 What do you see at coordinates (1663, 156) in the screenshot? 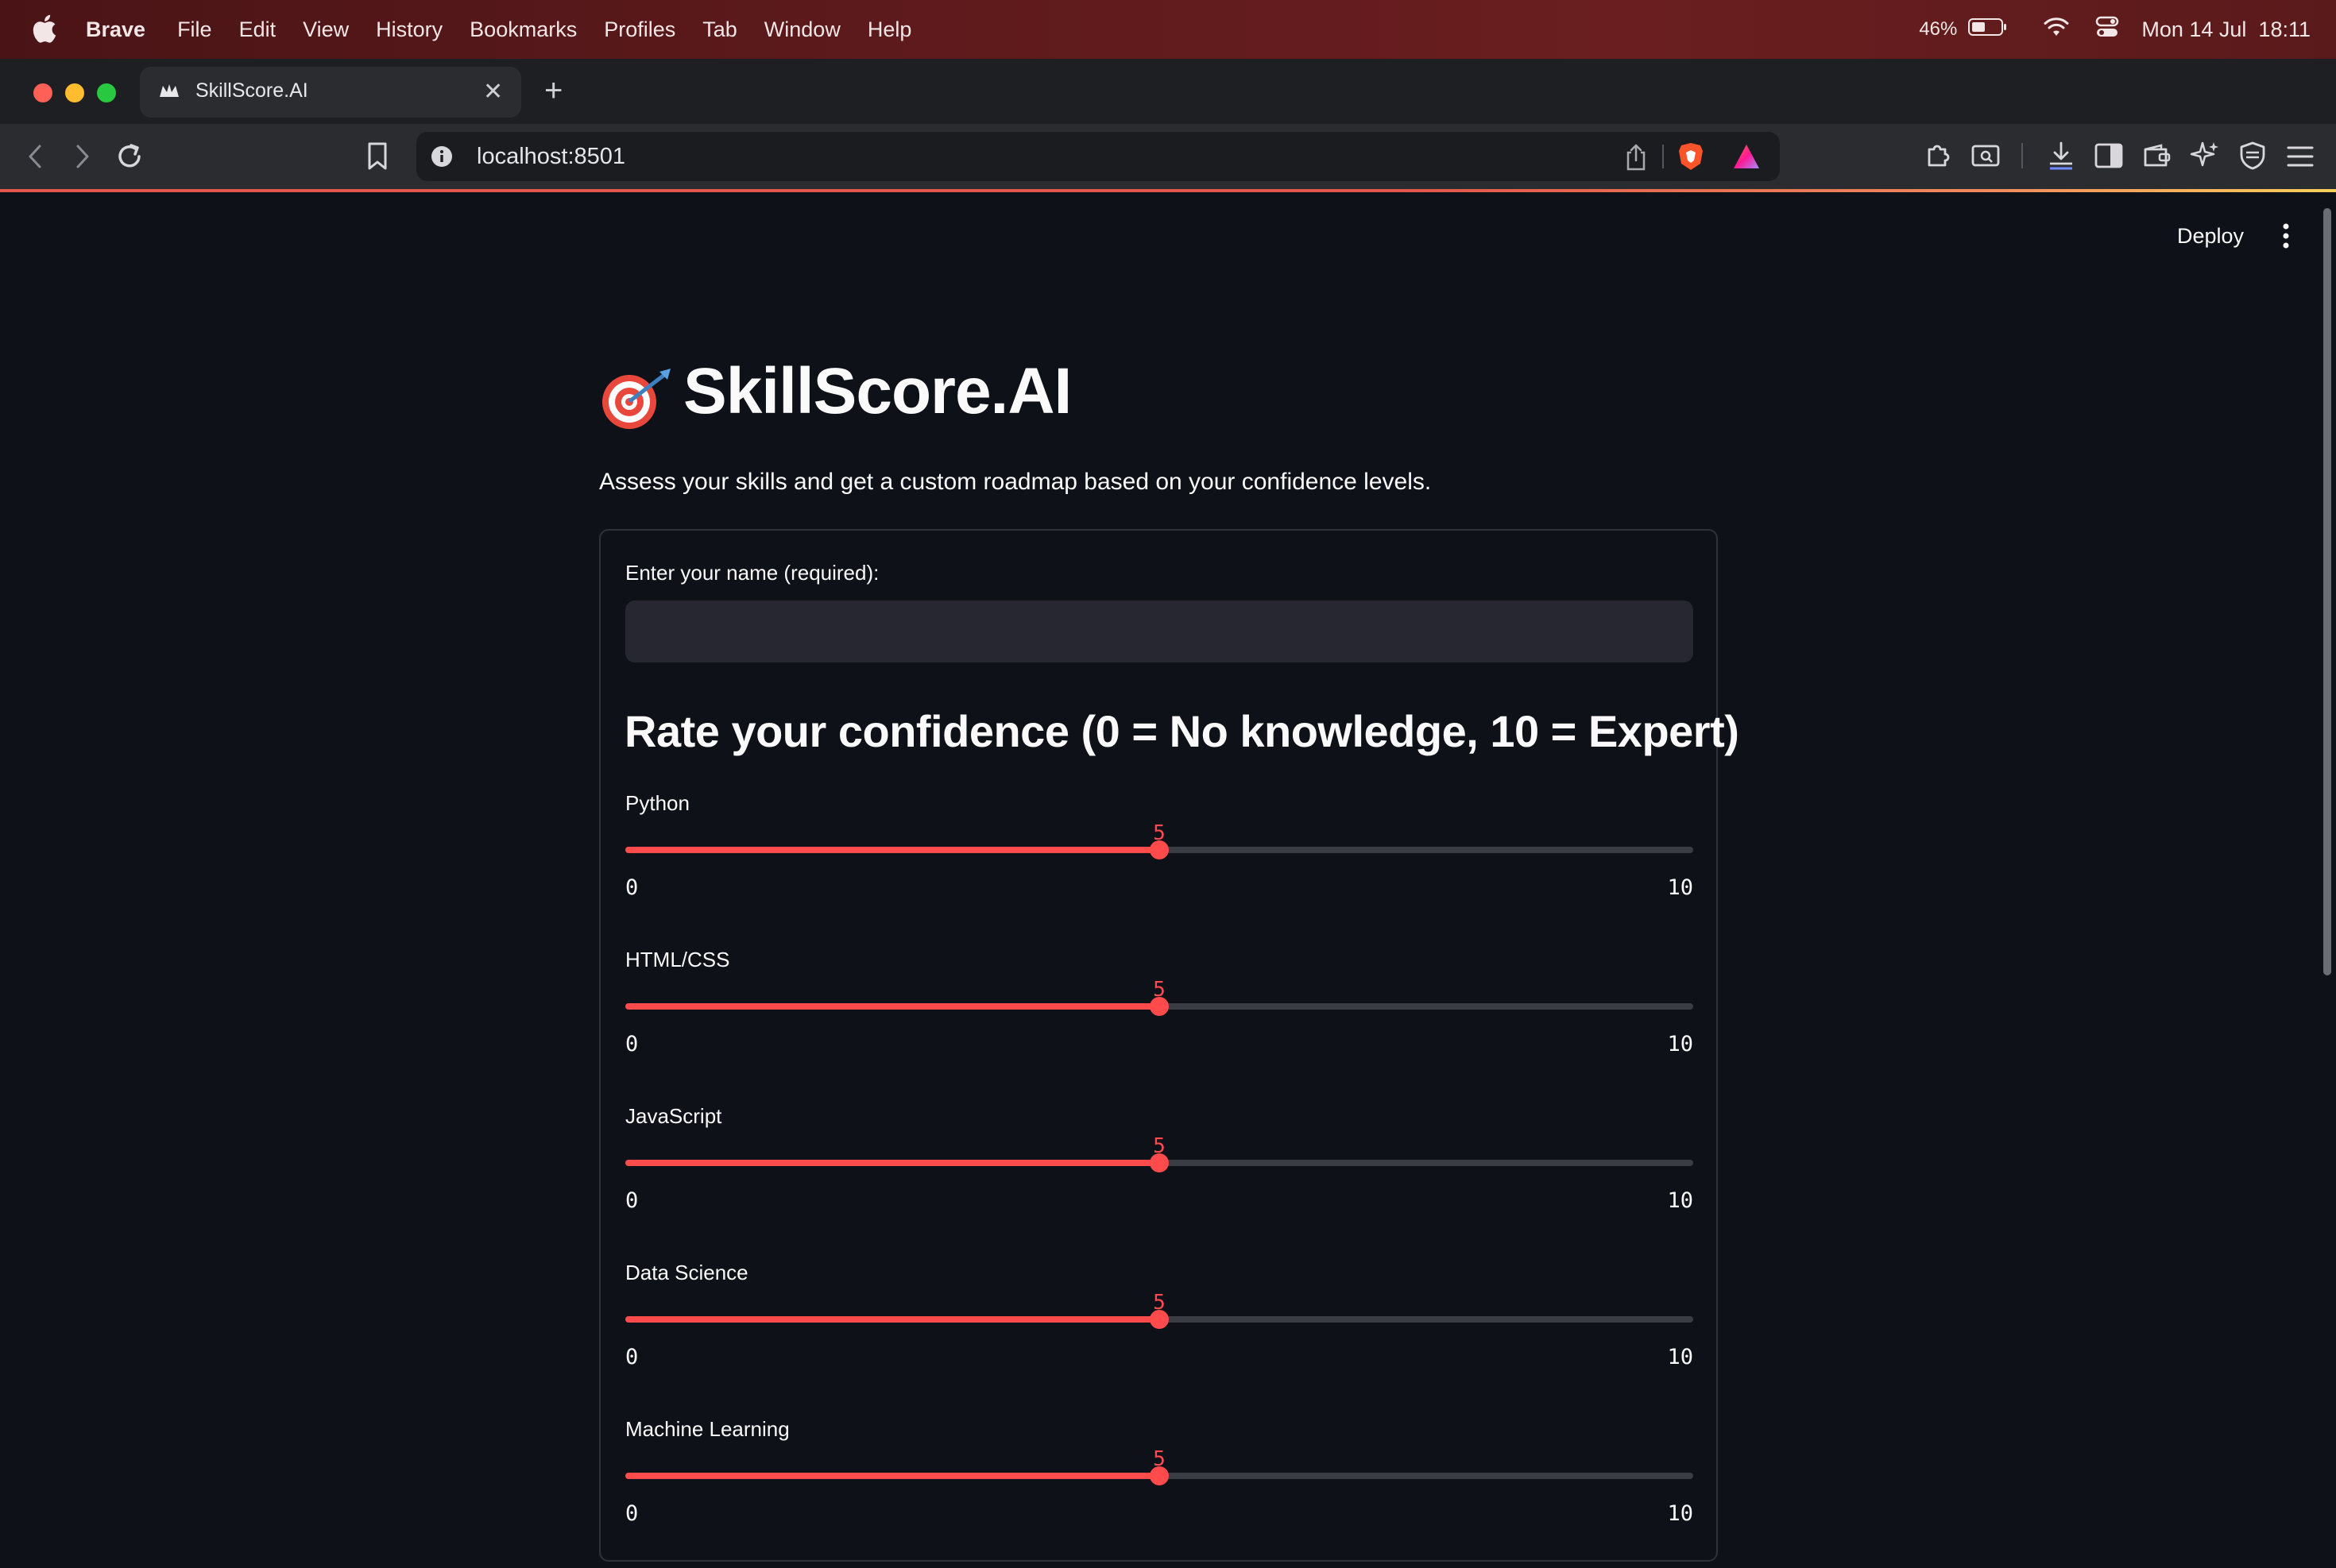
I see `url-divider` at bounding box center [1663, 156].